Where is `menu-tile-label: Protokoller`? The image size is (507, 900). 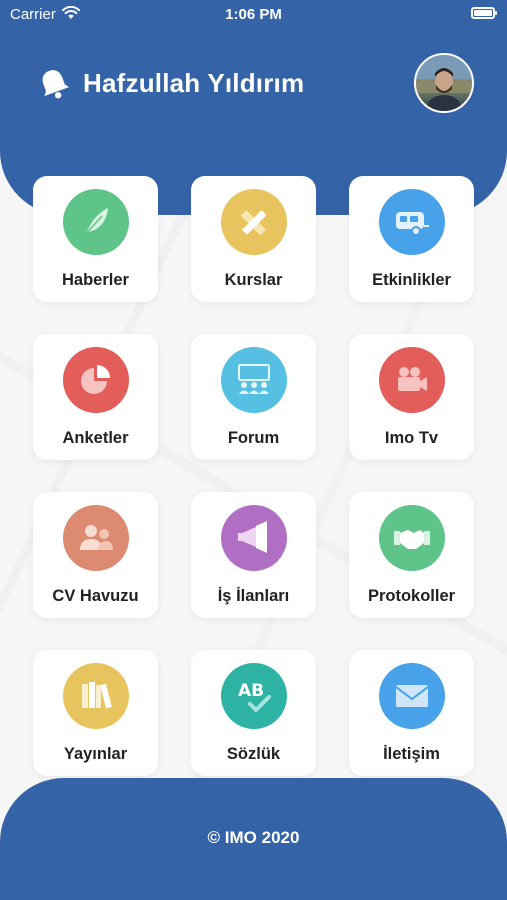 menu-tile-label: Protokoller is located at coordinates (411, 596).